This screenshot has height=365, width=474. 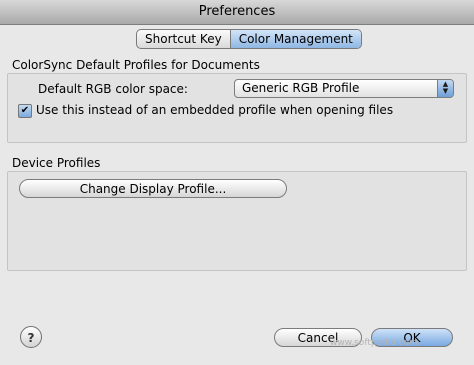 What do you see at coordinates (183, 39) in the screenshot?
I see `tab-shortcut-key: Shortcut Key` at bounding box center [183, 39].